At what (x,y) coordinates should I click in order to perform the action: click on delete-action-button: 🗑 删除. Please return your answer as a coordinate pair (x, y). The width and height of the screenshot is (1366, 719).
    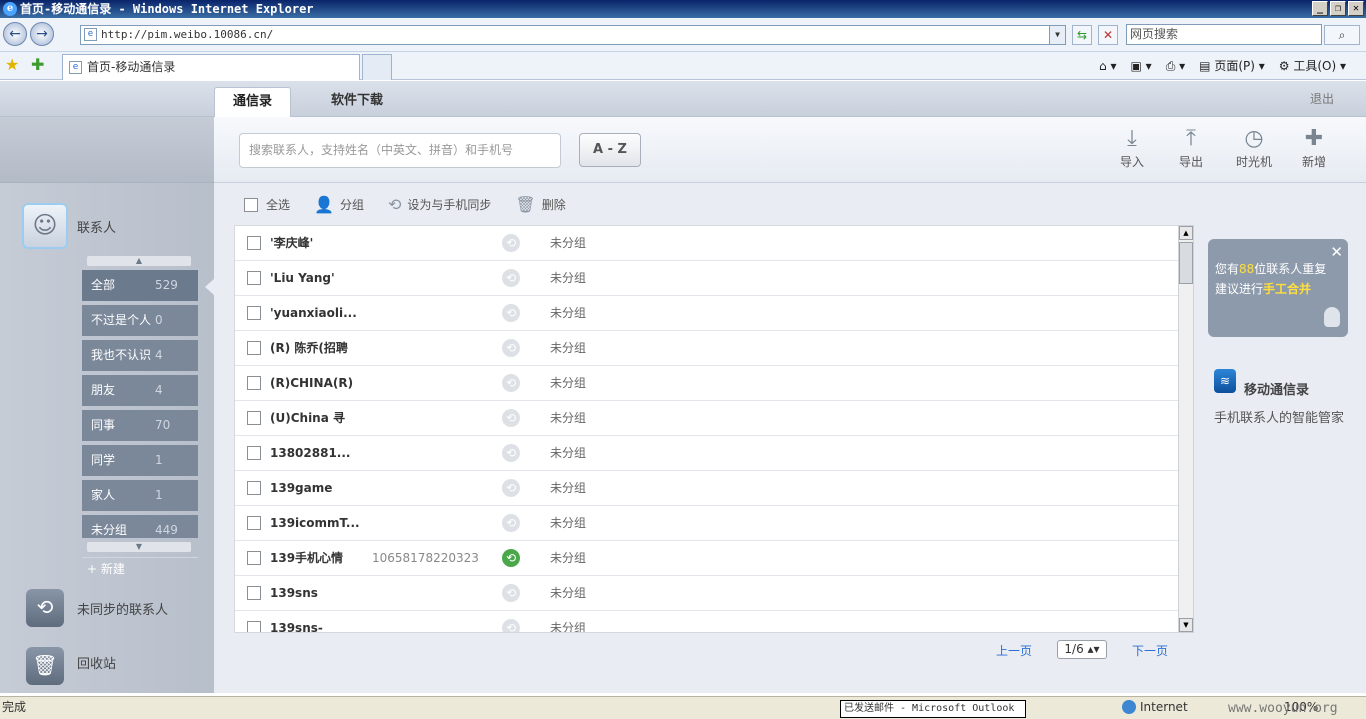
    Looking at the image, I should click on (540, 204).